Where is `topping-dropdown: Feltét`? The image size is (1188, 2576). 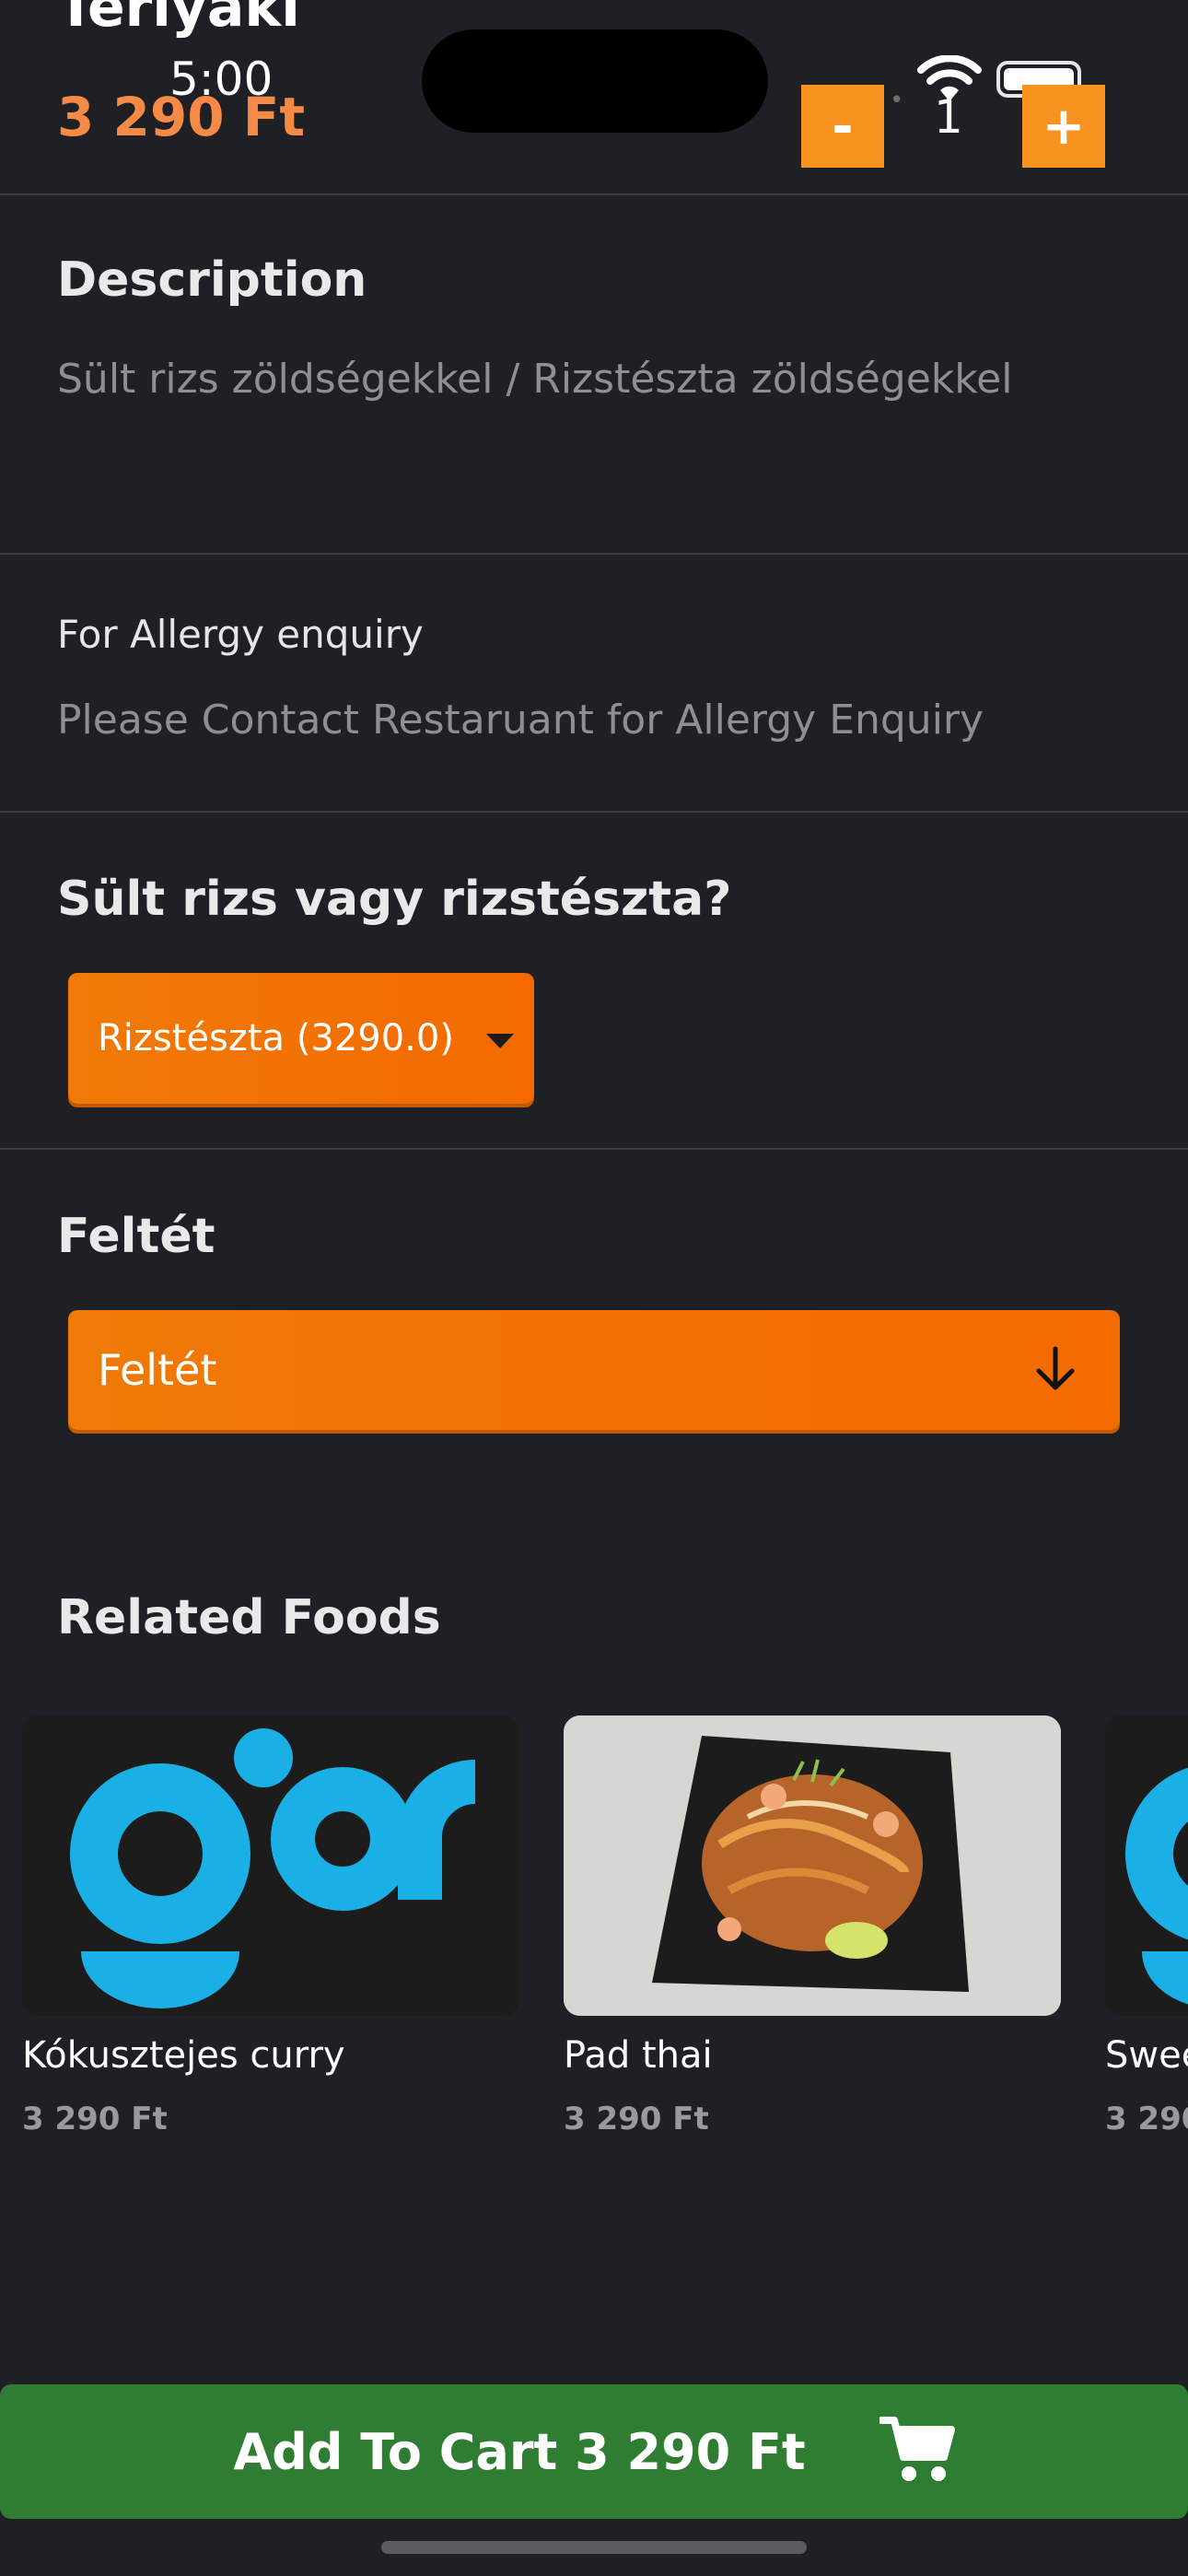 topping-dropdown: Feltét is located at coordinates (594, 1370).